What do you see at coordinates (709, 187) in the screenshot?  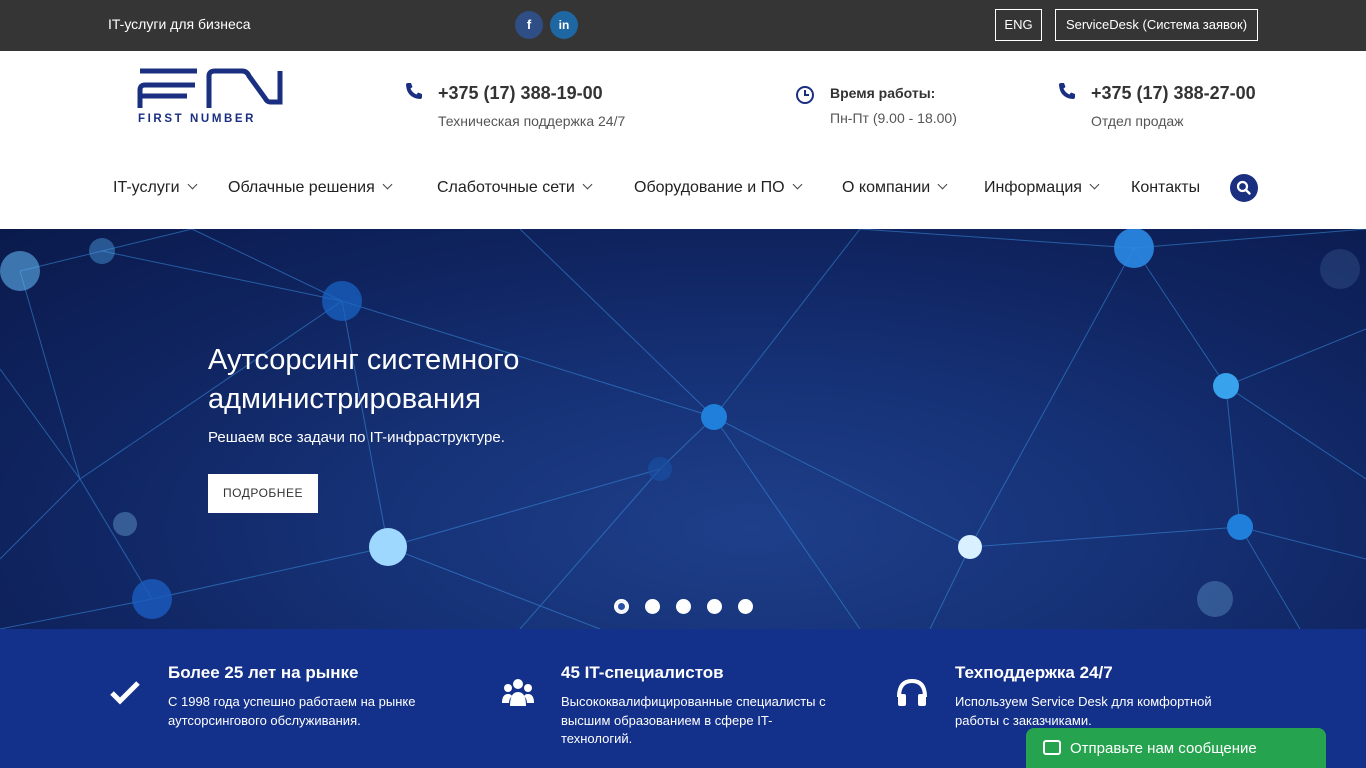 I see `nav-label: Оборудование и ПО` at bounding box center [709, 187].